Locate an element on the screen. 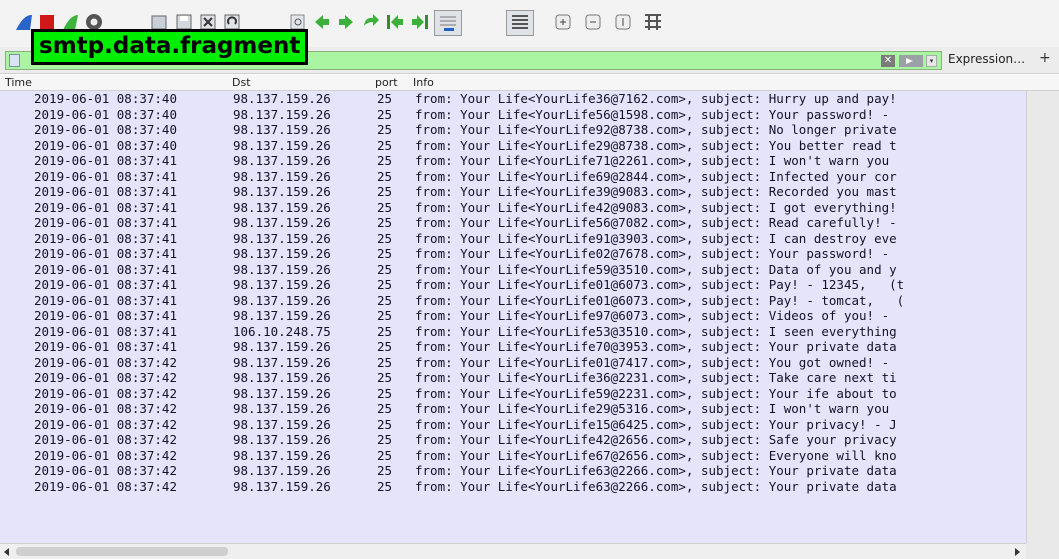 The height and width of the screenshot is (559, 1059). column-header-time: Time is located at coordinates (18, 82).